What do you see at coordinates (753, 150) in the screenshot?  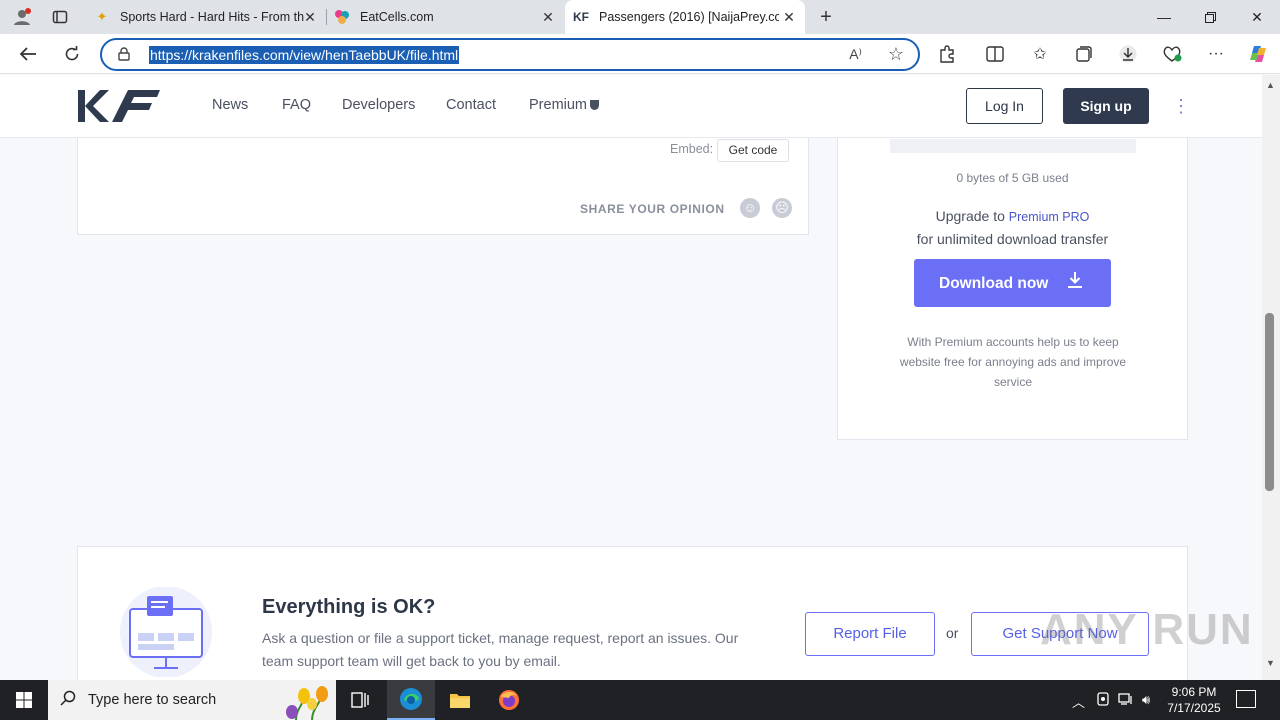 I see `get-code-button: Get code` at bounding box center [753, 150].